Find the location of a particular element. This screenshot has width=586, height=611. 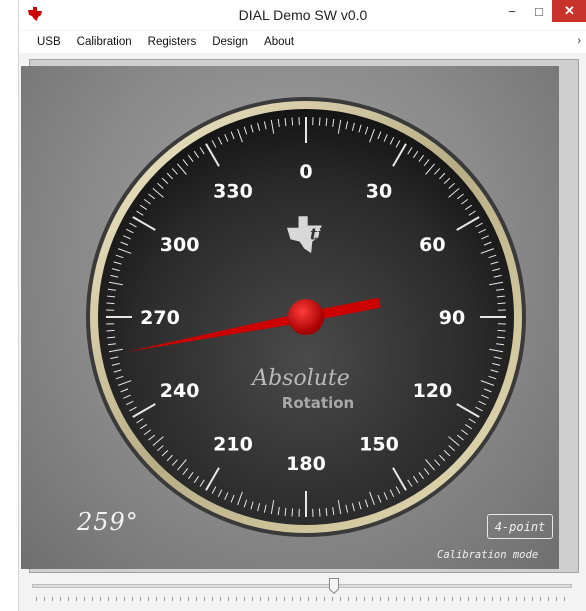

slider-ticks is located at coordinates (303, 599).